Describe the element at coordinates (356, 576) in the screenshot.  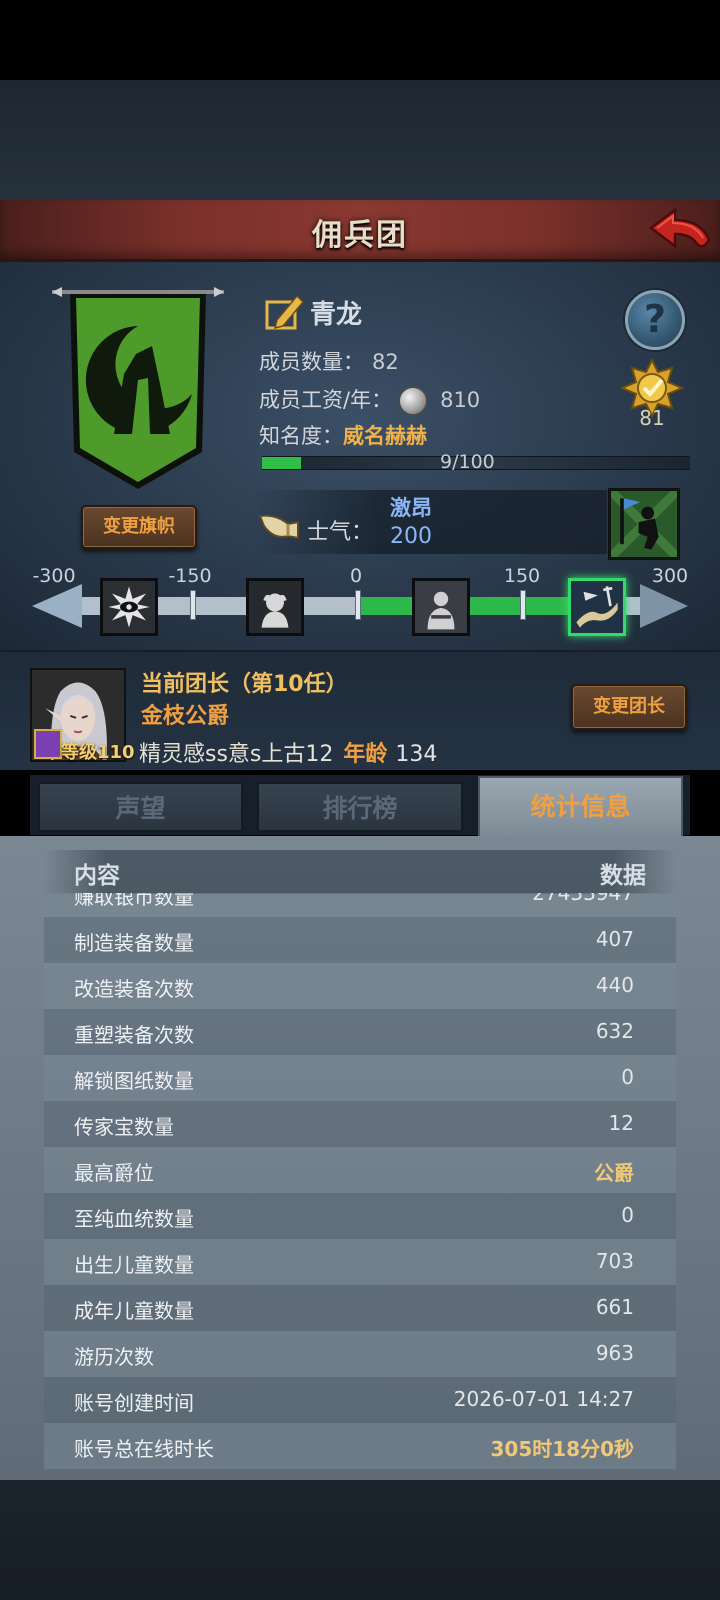
I see `scale-tick-label: 0` at that location.